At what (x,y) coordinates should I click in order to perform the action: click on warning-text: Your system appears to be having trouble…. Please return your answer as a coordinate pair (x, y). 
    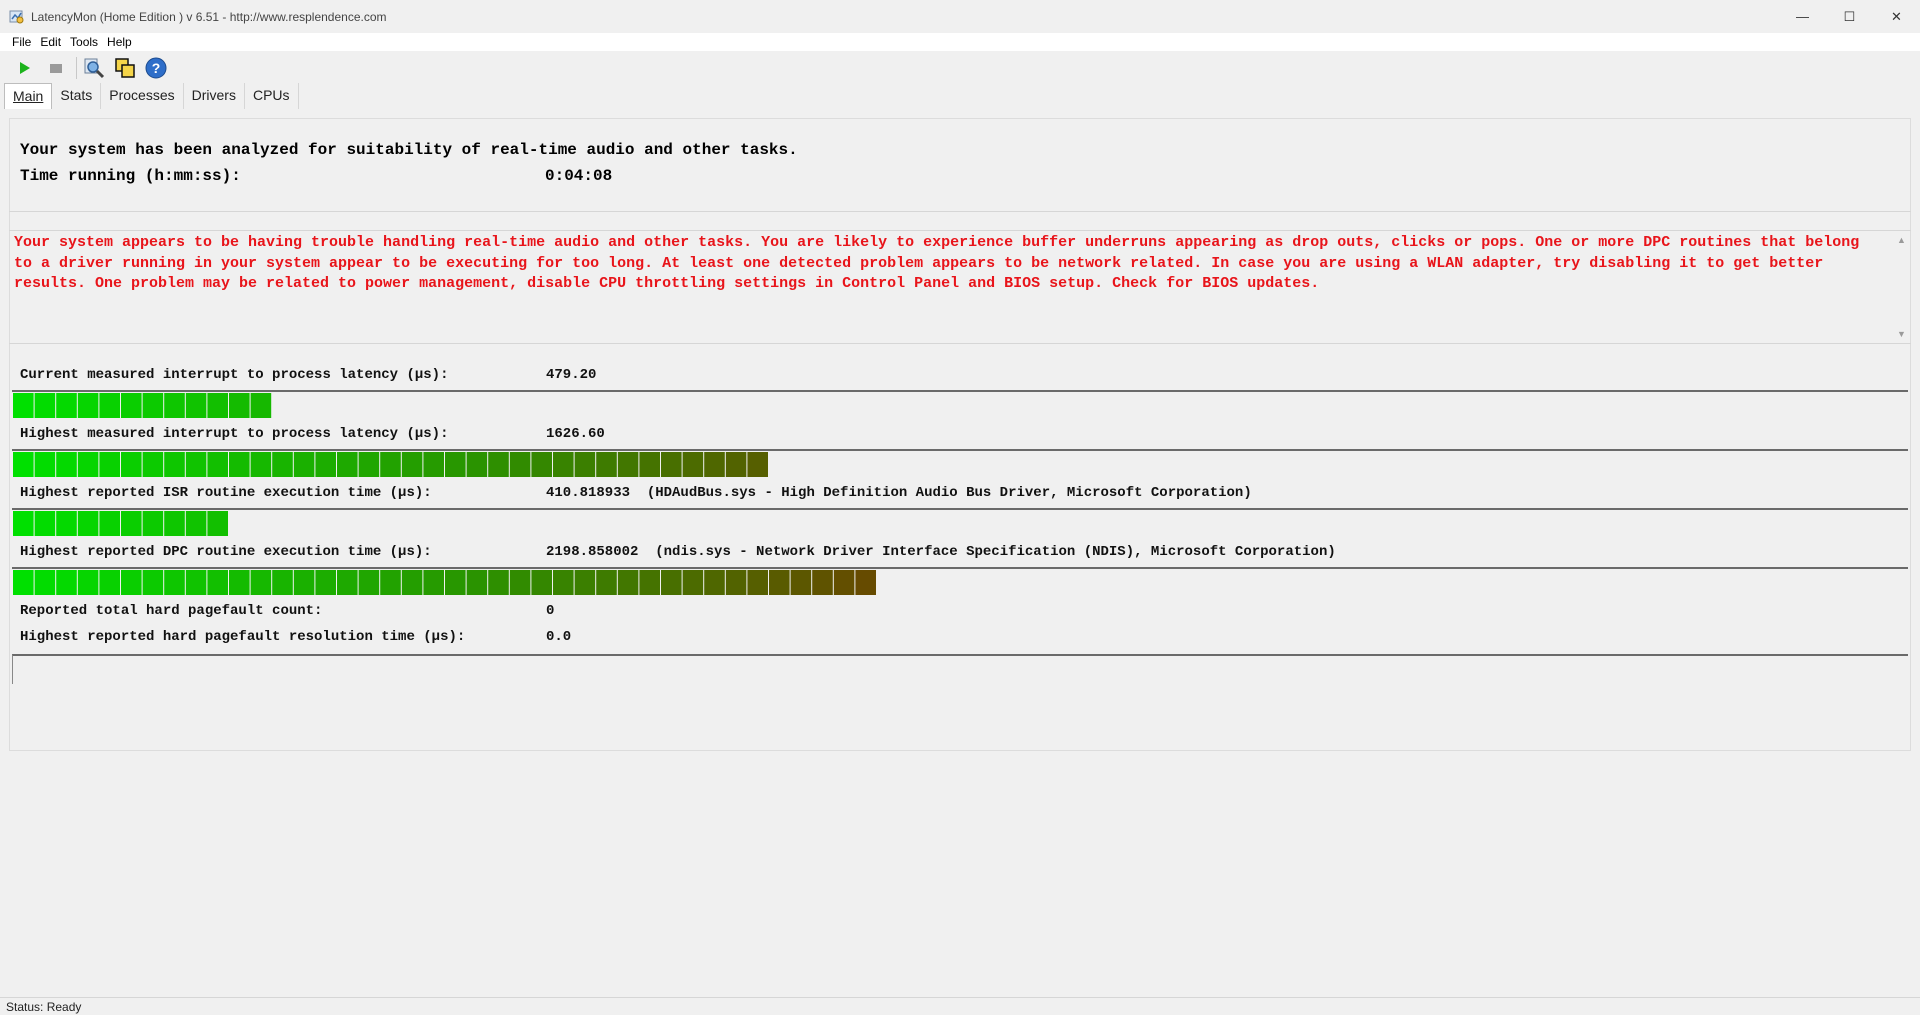
    Looking at the image, I should click on (937, 263).